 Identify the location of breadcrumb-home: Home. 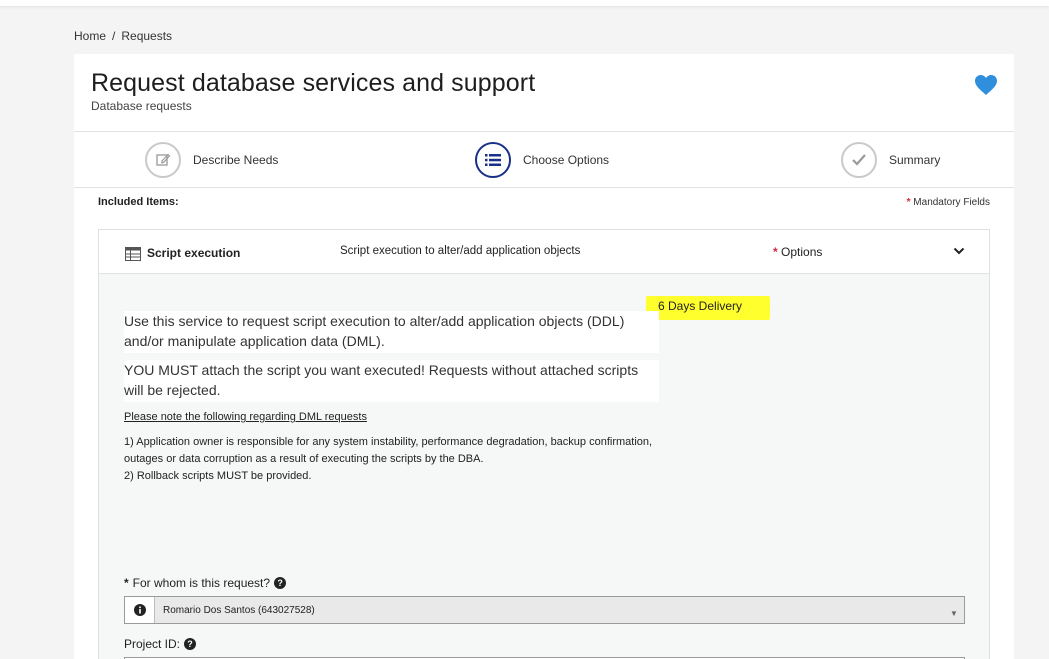
(90, 36).